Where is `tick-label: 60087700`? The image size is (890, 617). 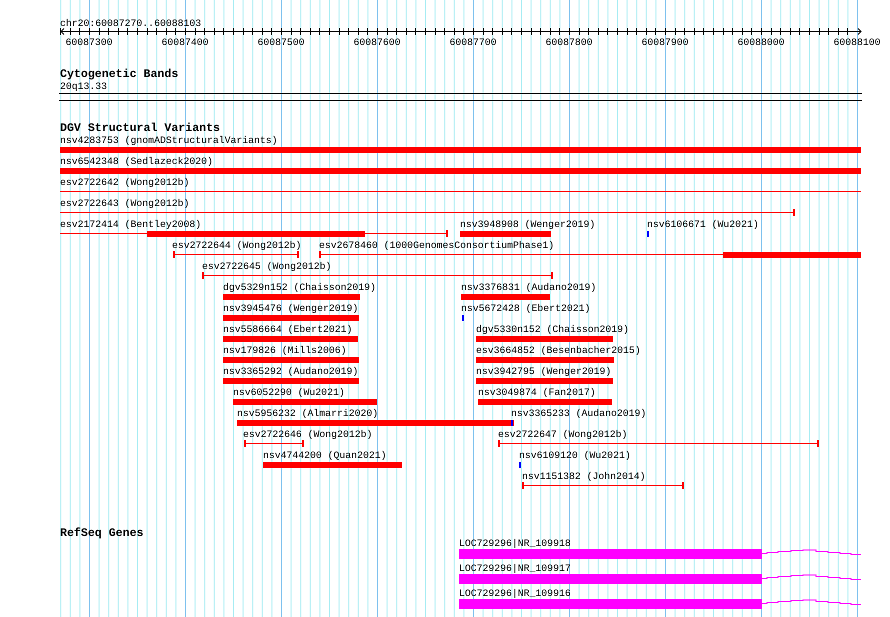 tick-label: 60087700 is located at coordinates (473, 42).